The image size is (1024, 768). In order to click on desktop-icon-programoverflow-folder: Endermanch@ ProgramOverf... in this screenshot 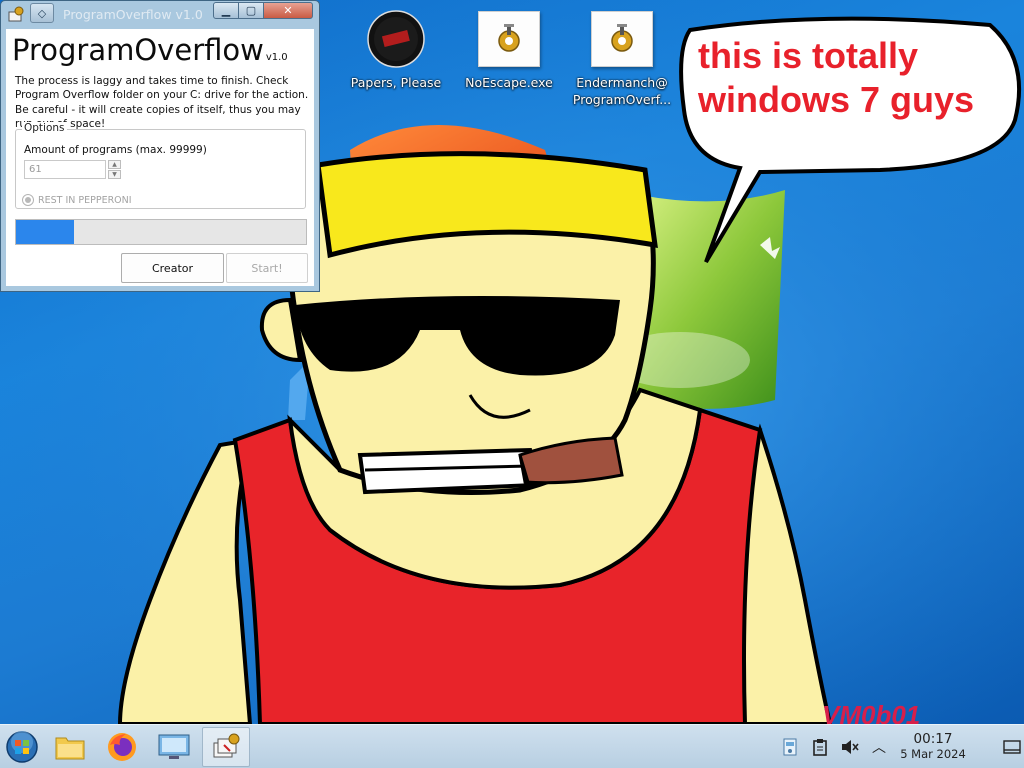, I will do `click(622, 59)`.